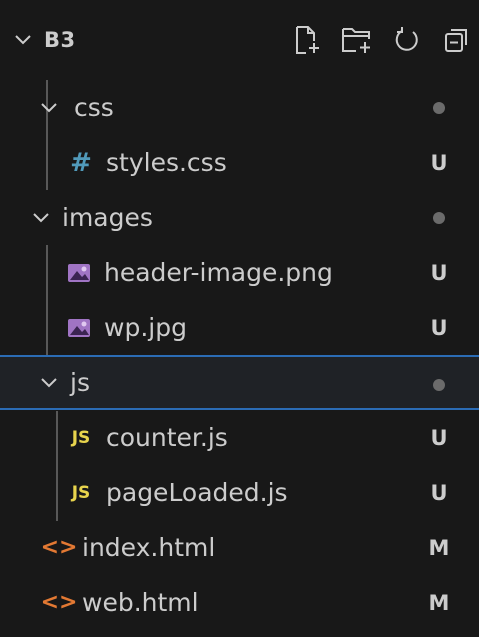  What do you see at coordinates (149, 547) in the screenshot?
I see `tree-item-label: index.html` at bounding box center [149, 547].